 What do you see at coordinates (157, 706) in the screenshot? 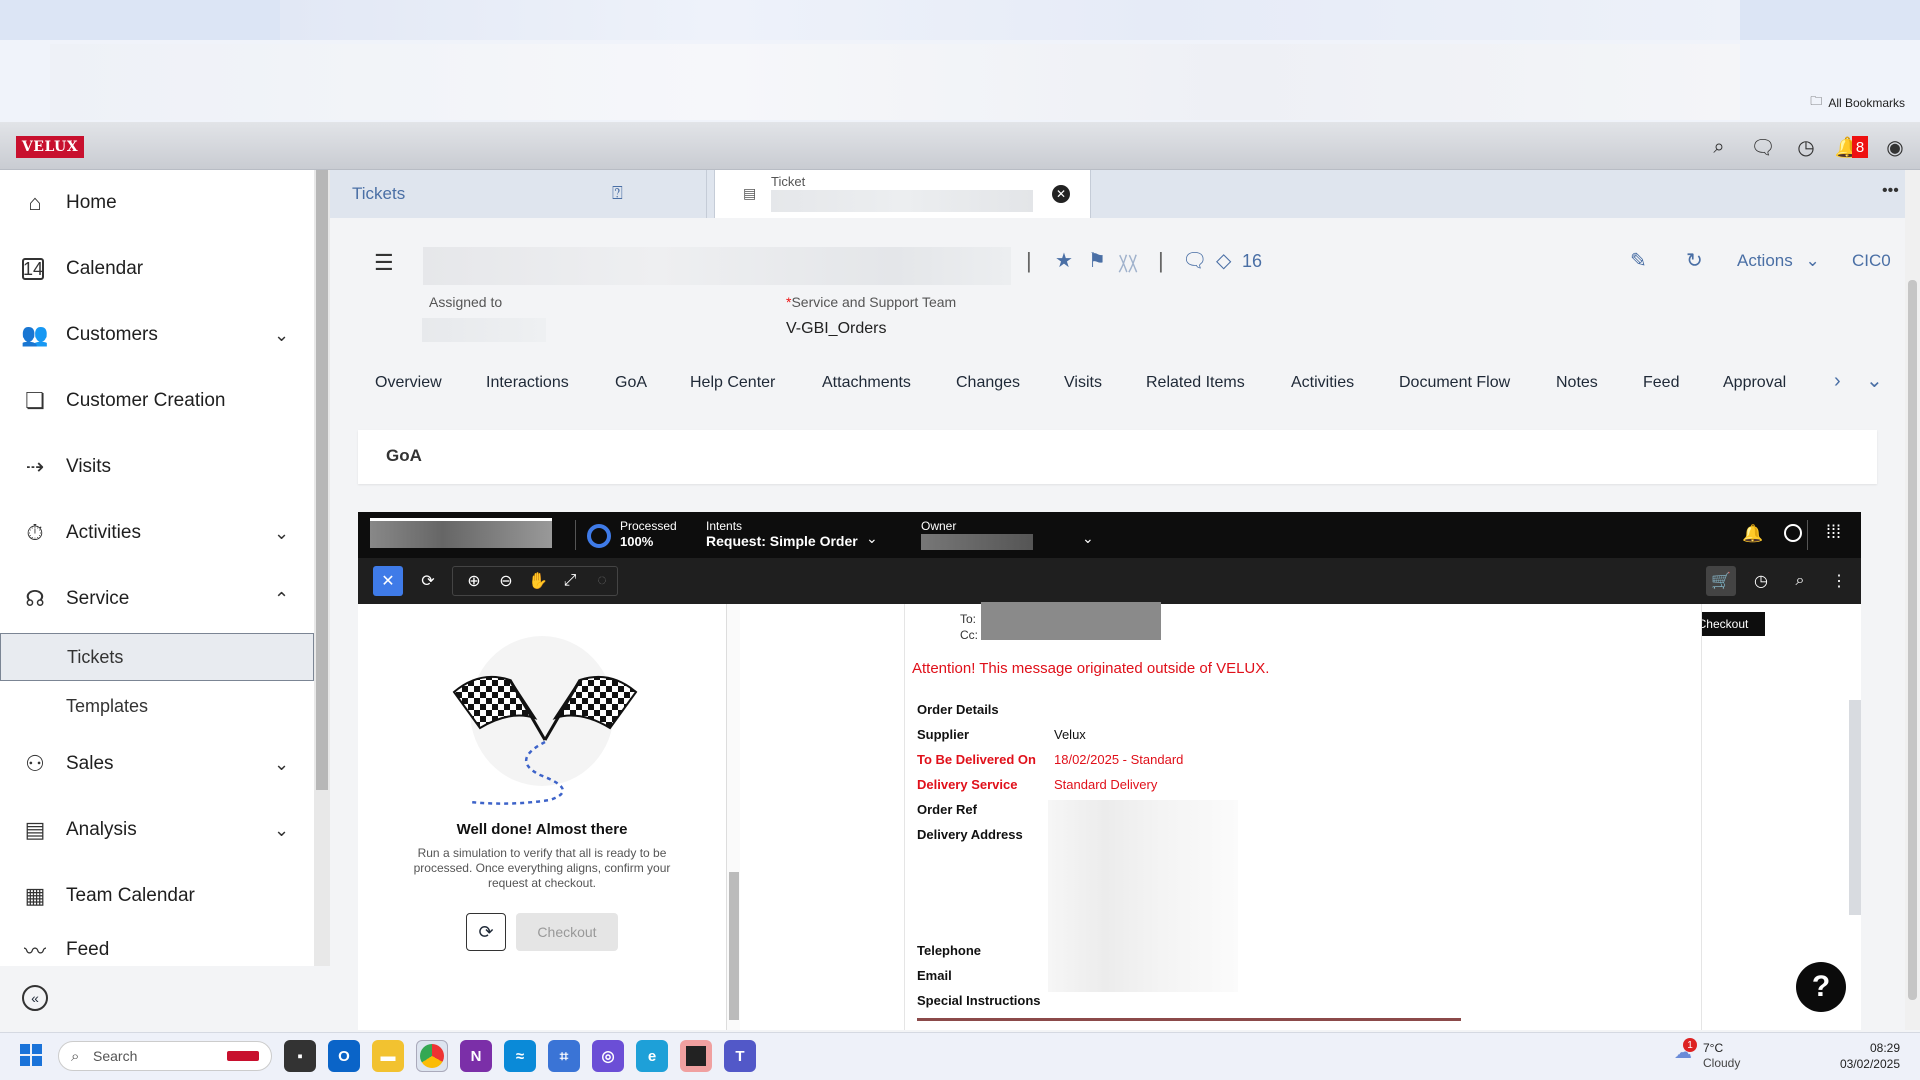
I see `sidebar-subitem-templates: Templates` at bounding box center [157, 706].